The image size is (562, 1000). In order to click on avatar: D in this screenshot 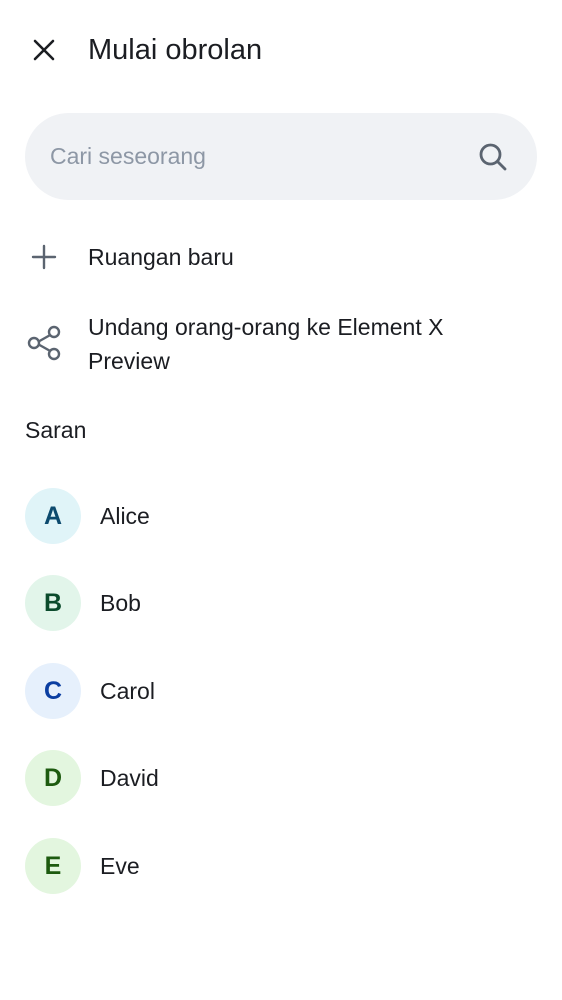, I will do `click(53, 778)`.